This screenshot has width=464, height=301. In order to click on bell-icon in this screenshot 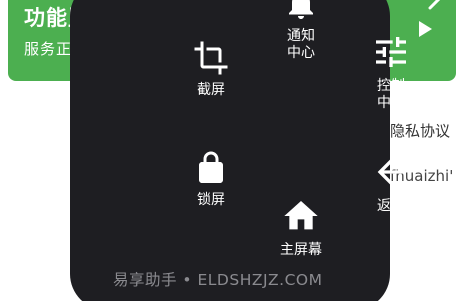, I will do `click(301, 9)`.